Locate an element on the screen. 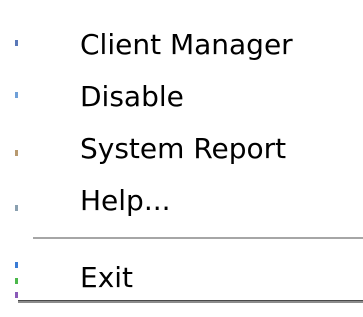 The image size is (363, 317). menu-separator is located at coordinates (198, 239).